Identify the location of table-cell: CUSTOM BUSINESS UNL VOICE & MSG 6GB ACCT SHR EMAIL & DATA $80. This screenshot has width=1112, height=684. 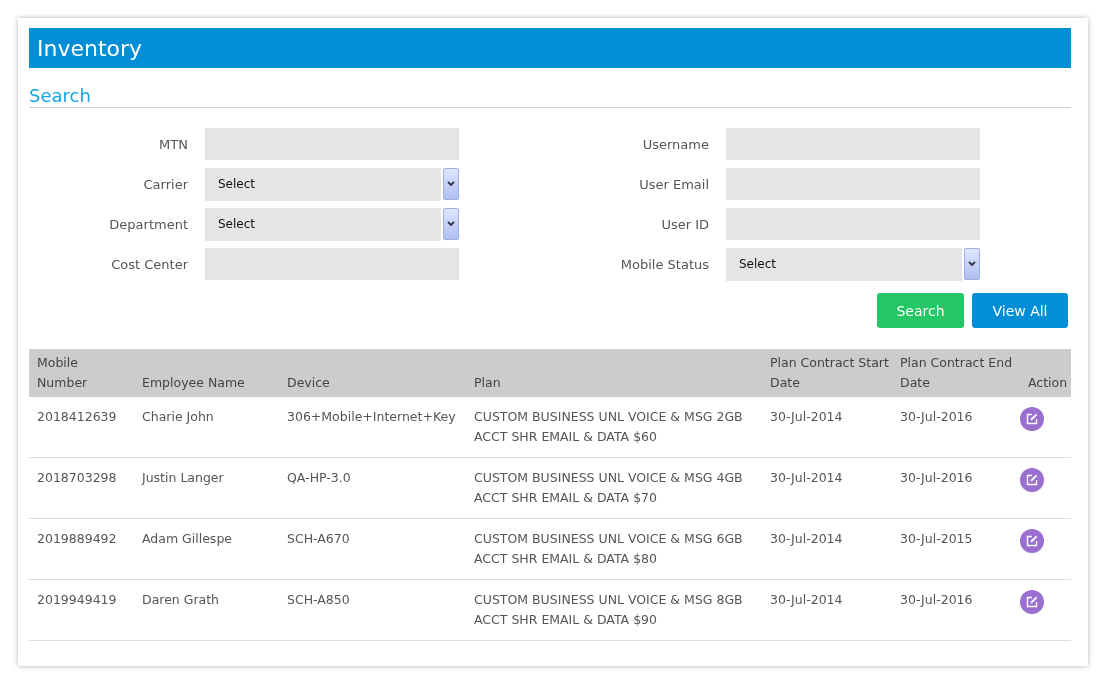
(614, 549).